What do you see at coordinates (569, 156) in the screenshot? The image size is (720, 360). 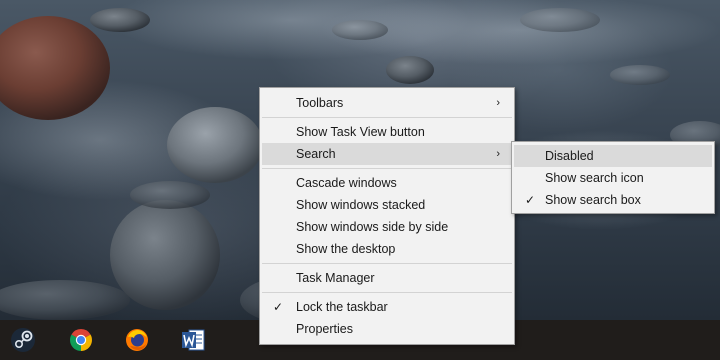 I see `menu-item-label: Disabled` at bounding box center [569, 156].